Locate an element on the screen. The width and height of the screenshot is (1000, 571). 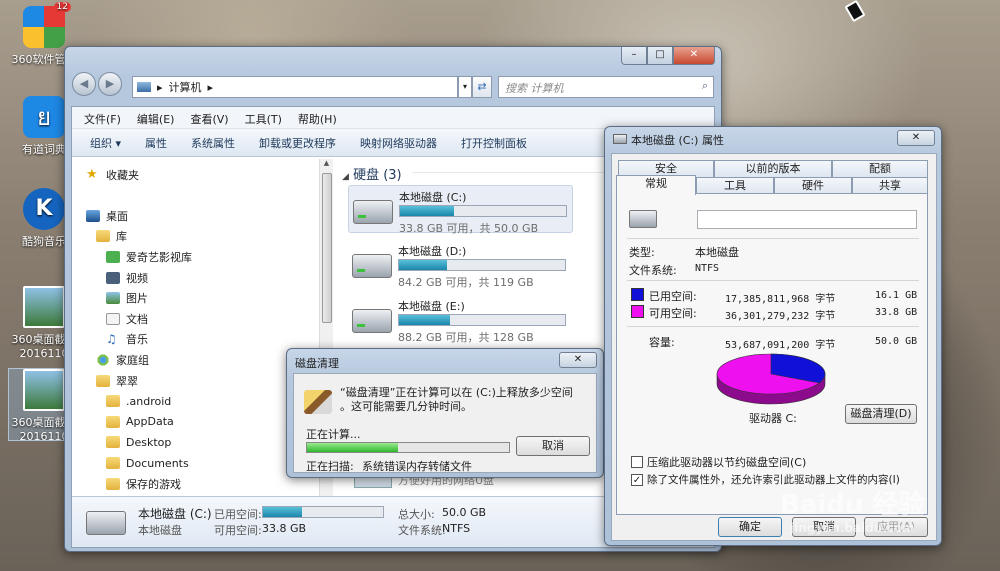
drive-name: 本地磁盘 (E:) is located at coordinates (431, 306).